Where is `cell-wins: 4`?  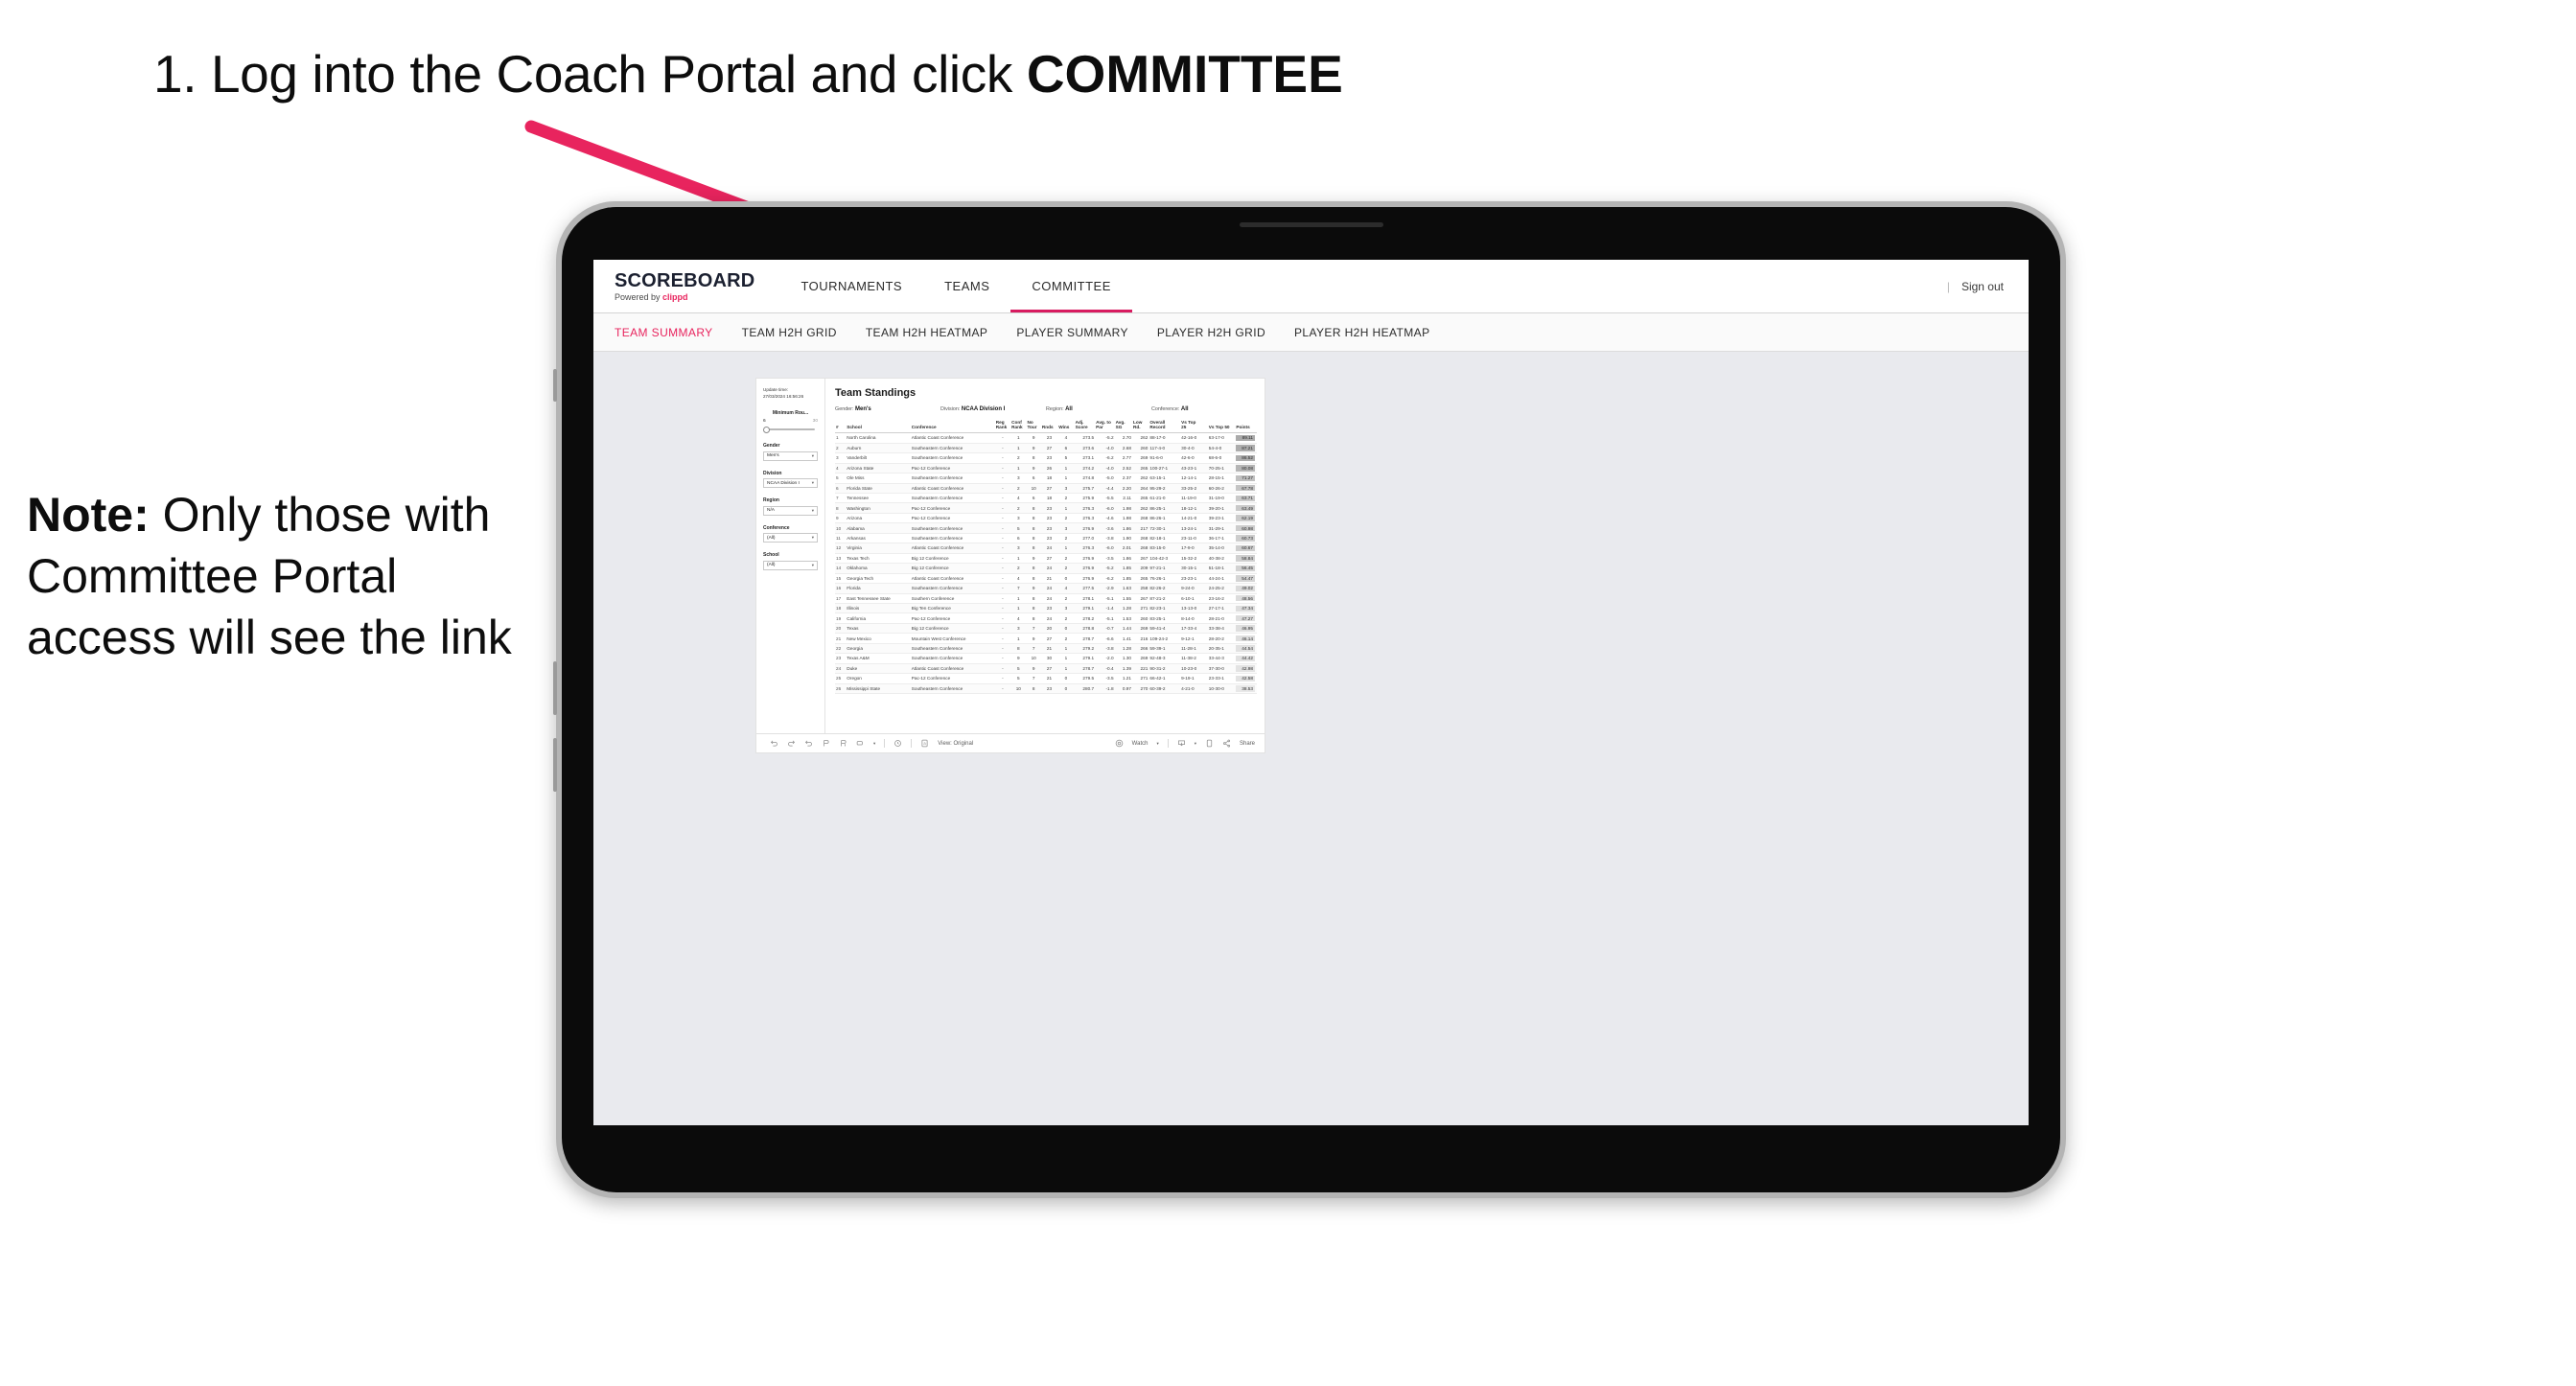
cell-wins: 4 is located at coordinates (1066, 438).